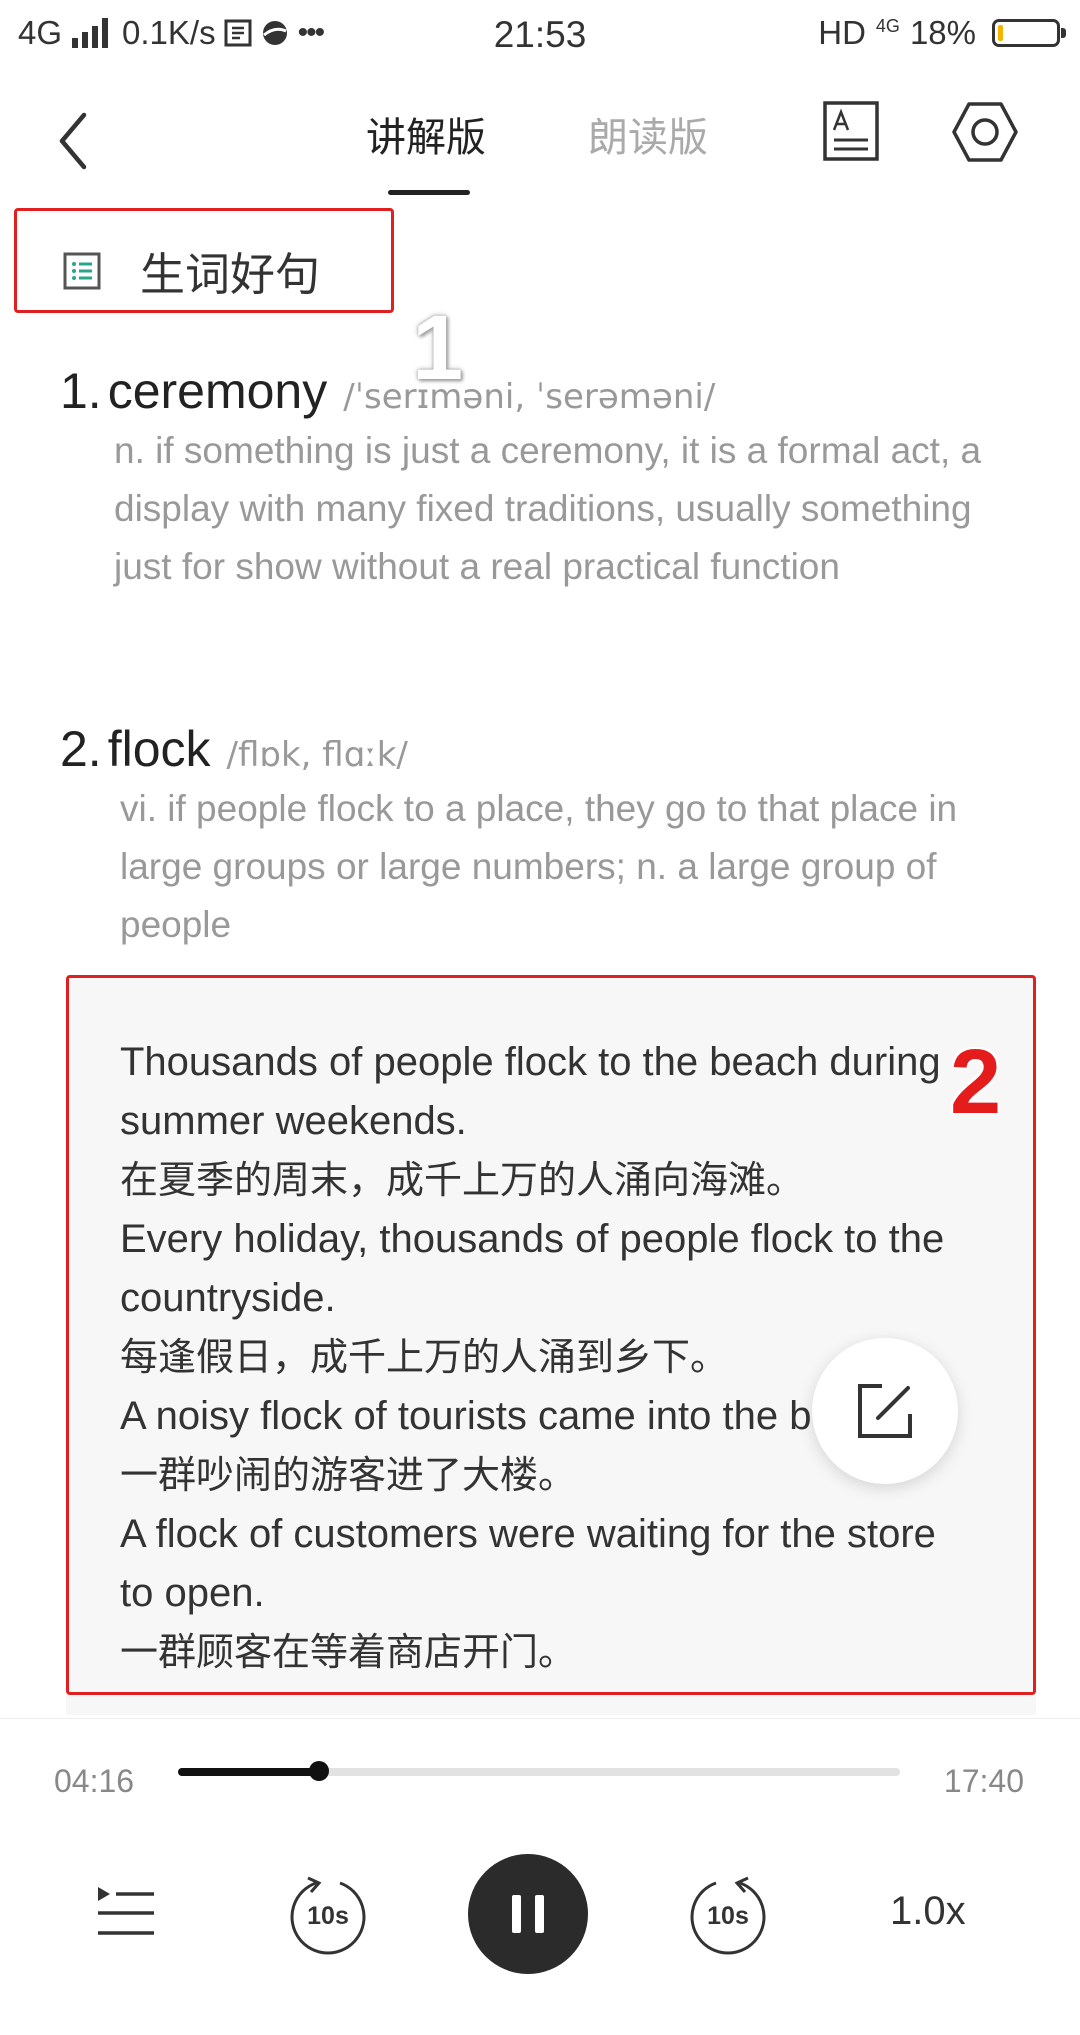 The image size is (1080, 2035). I want to click on progress-fill, so click(248, 1772).